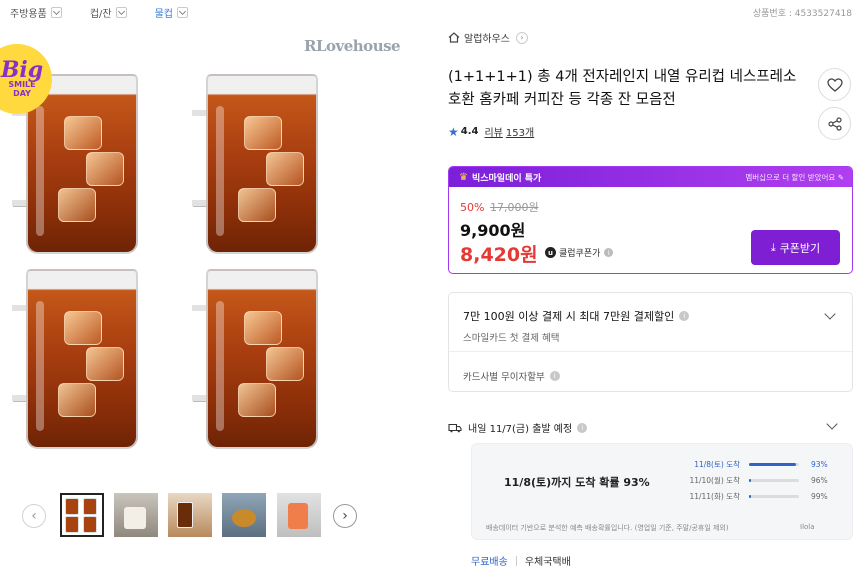 This screenshot has width=864, height=573. I want to click on departure-text: 내일 11/7(금) 출발 예정, so click(520, 429).